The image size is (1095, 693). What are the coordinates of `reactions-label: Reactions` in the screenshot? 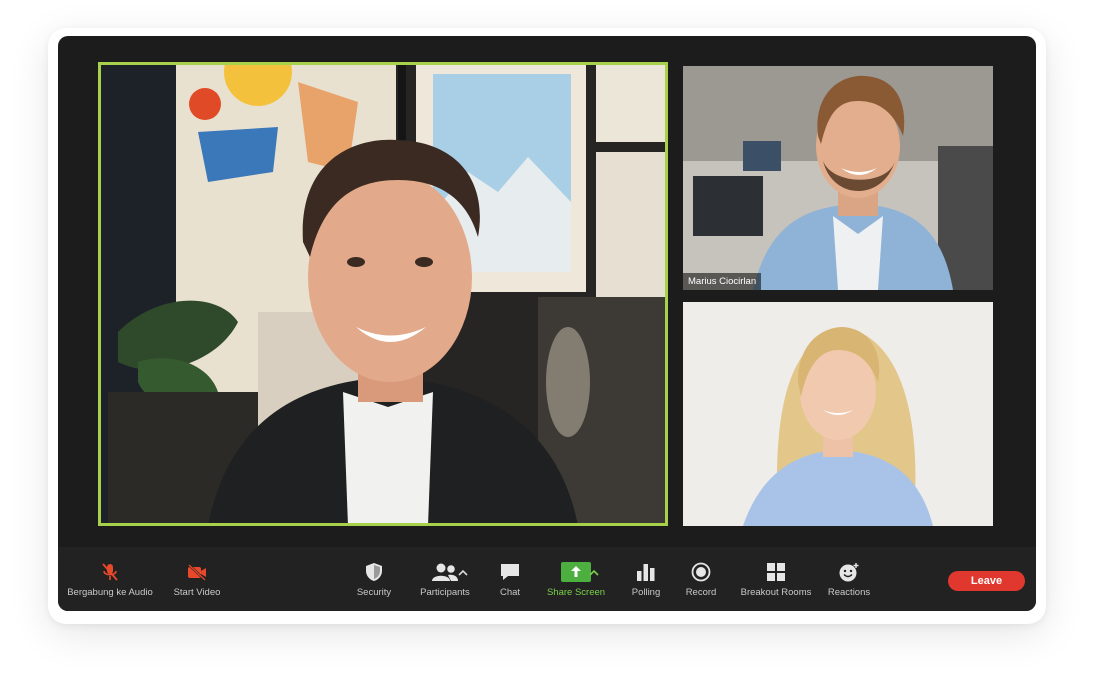 It's located at (849, 592).